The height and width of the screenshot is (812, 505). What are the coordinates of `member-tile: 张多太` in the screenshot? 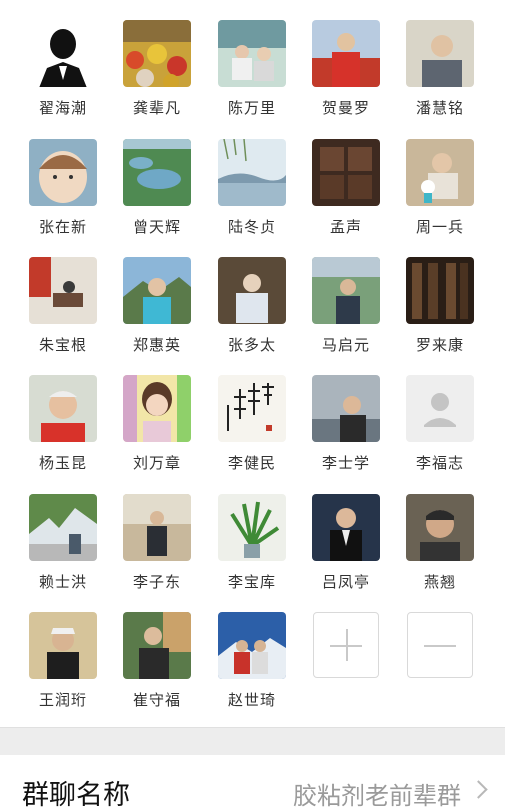 It's located at (252, 296).